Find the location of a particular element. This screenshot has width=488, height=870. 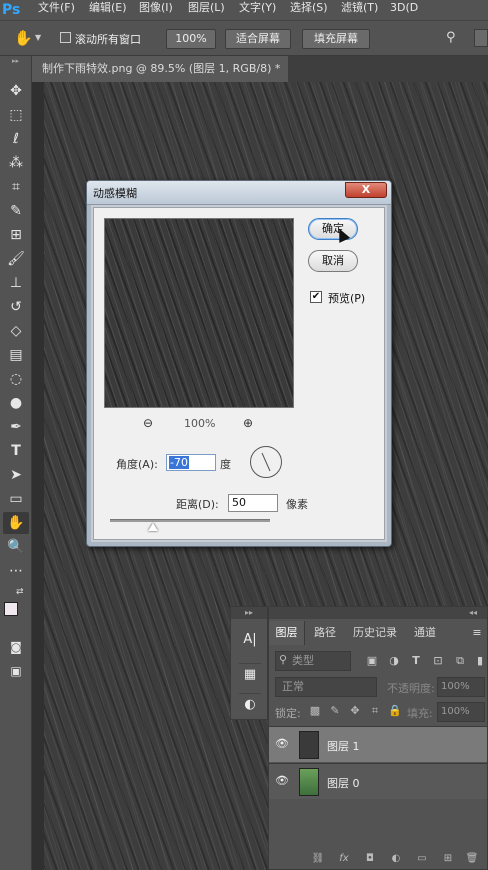

tab-layers: 图层 is located at coordinates (287, 633).